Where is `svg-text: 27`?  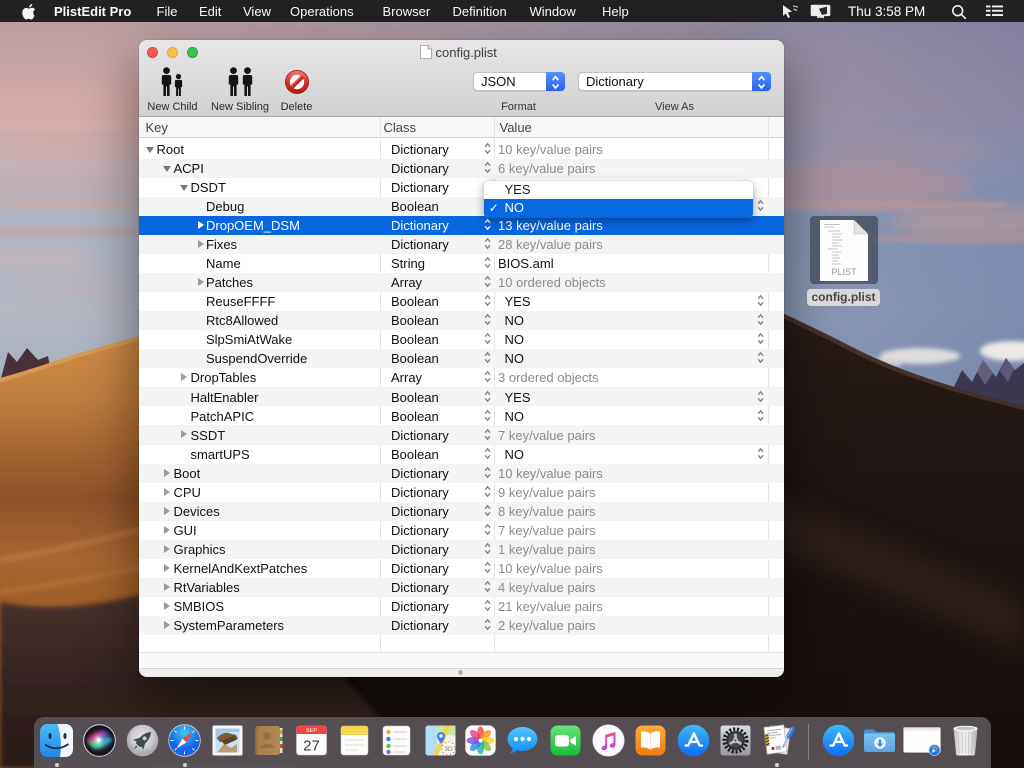
svg-text: 27 is located at coordinates (311, 746).